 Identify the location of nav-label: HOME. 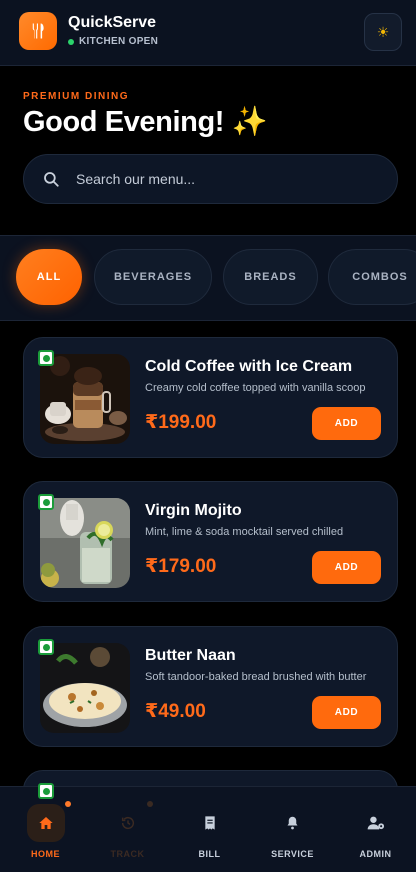
(45, 854).